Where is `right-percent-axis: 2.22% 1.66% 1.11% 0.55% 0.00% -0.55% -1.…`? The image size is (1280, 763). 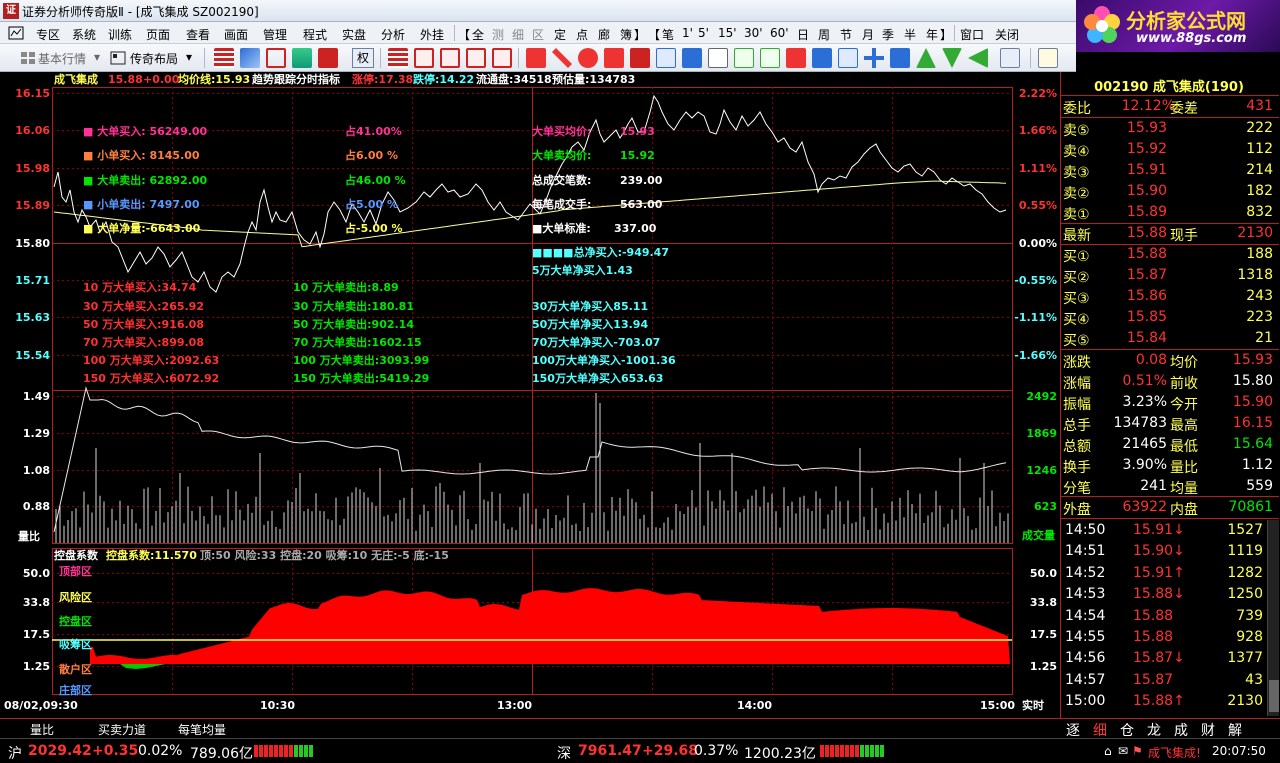 right-percent-axis: 2.22% 1.66% 1.11% 0.55% 0.00% -0.55% -1.… is located at coordinates (1035, 224).